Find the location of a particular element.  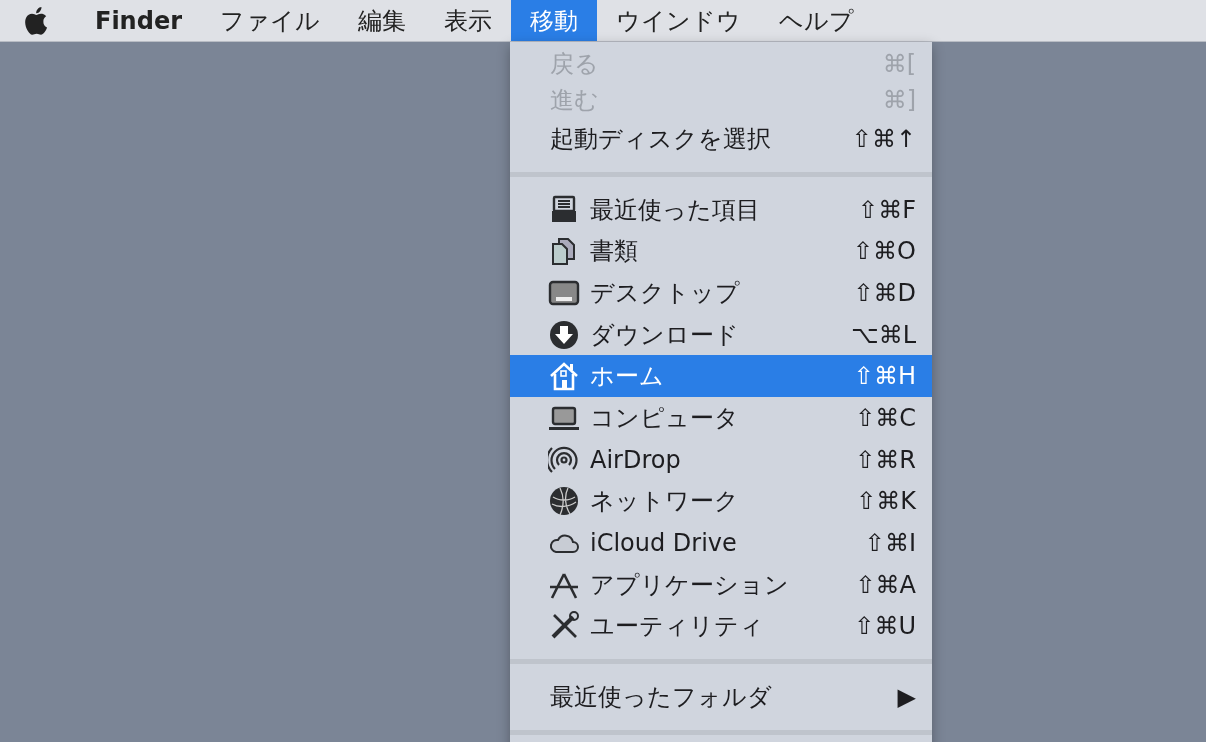

menu-bar-item: 編集 is located at coordinates (382, 20).